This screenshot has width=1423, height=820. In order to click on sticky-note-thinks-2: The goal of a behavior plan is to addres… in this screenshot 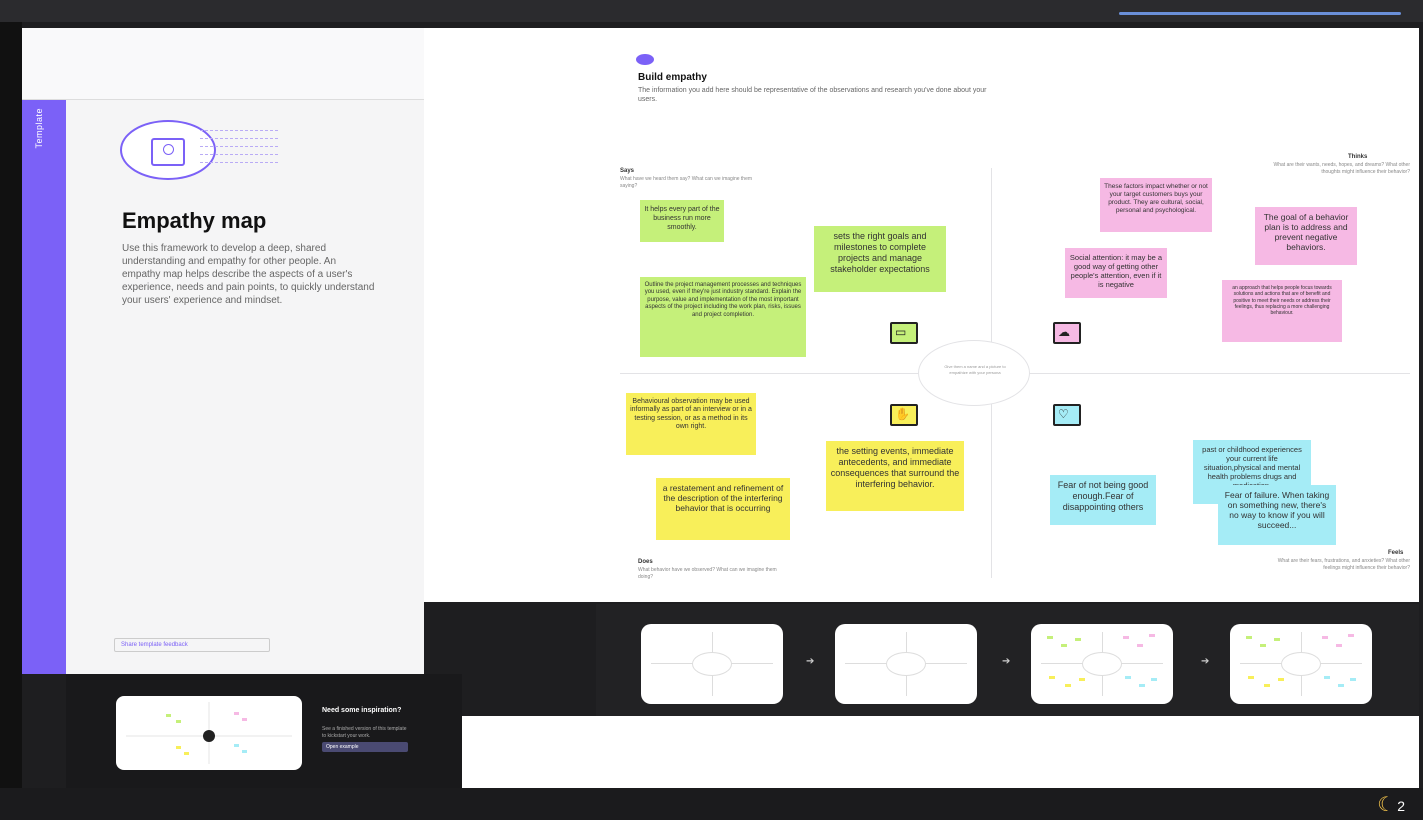, I will do `click(1306, 236)`.